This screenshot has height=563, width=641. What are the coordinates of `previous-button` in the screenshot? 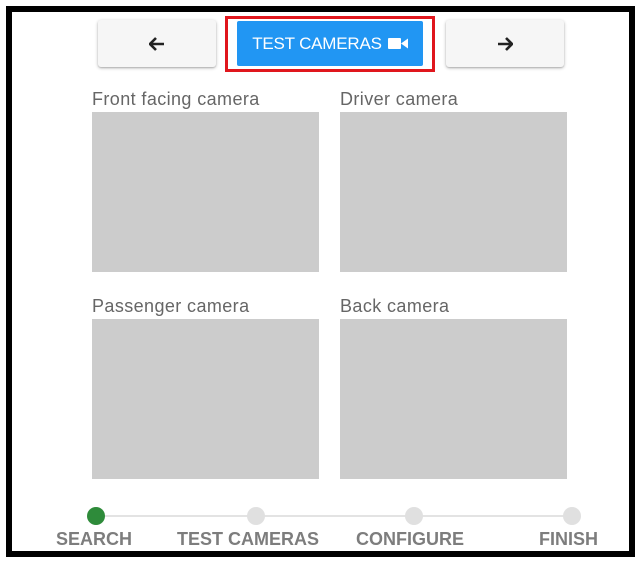 It's located at (157, 43).